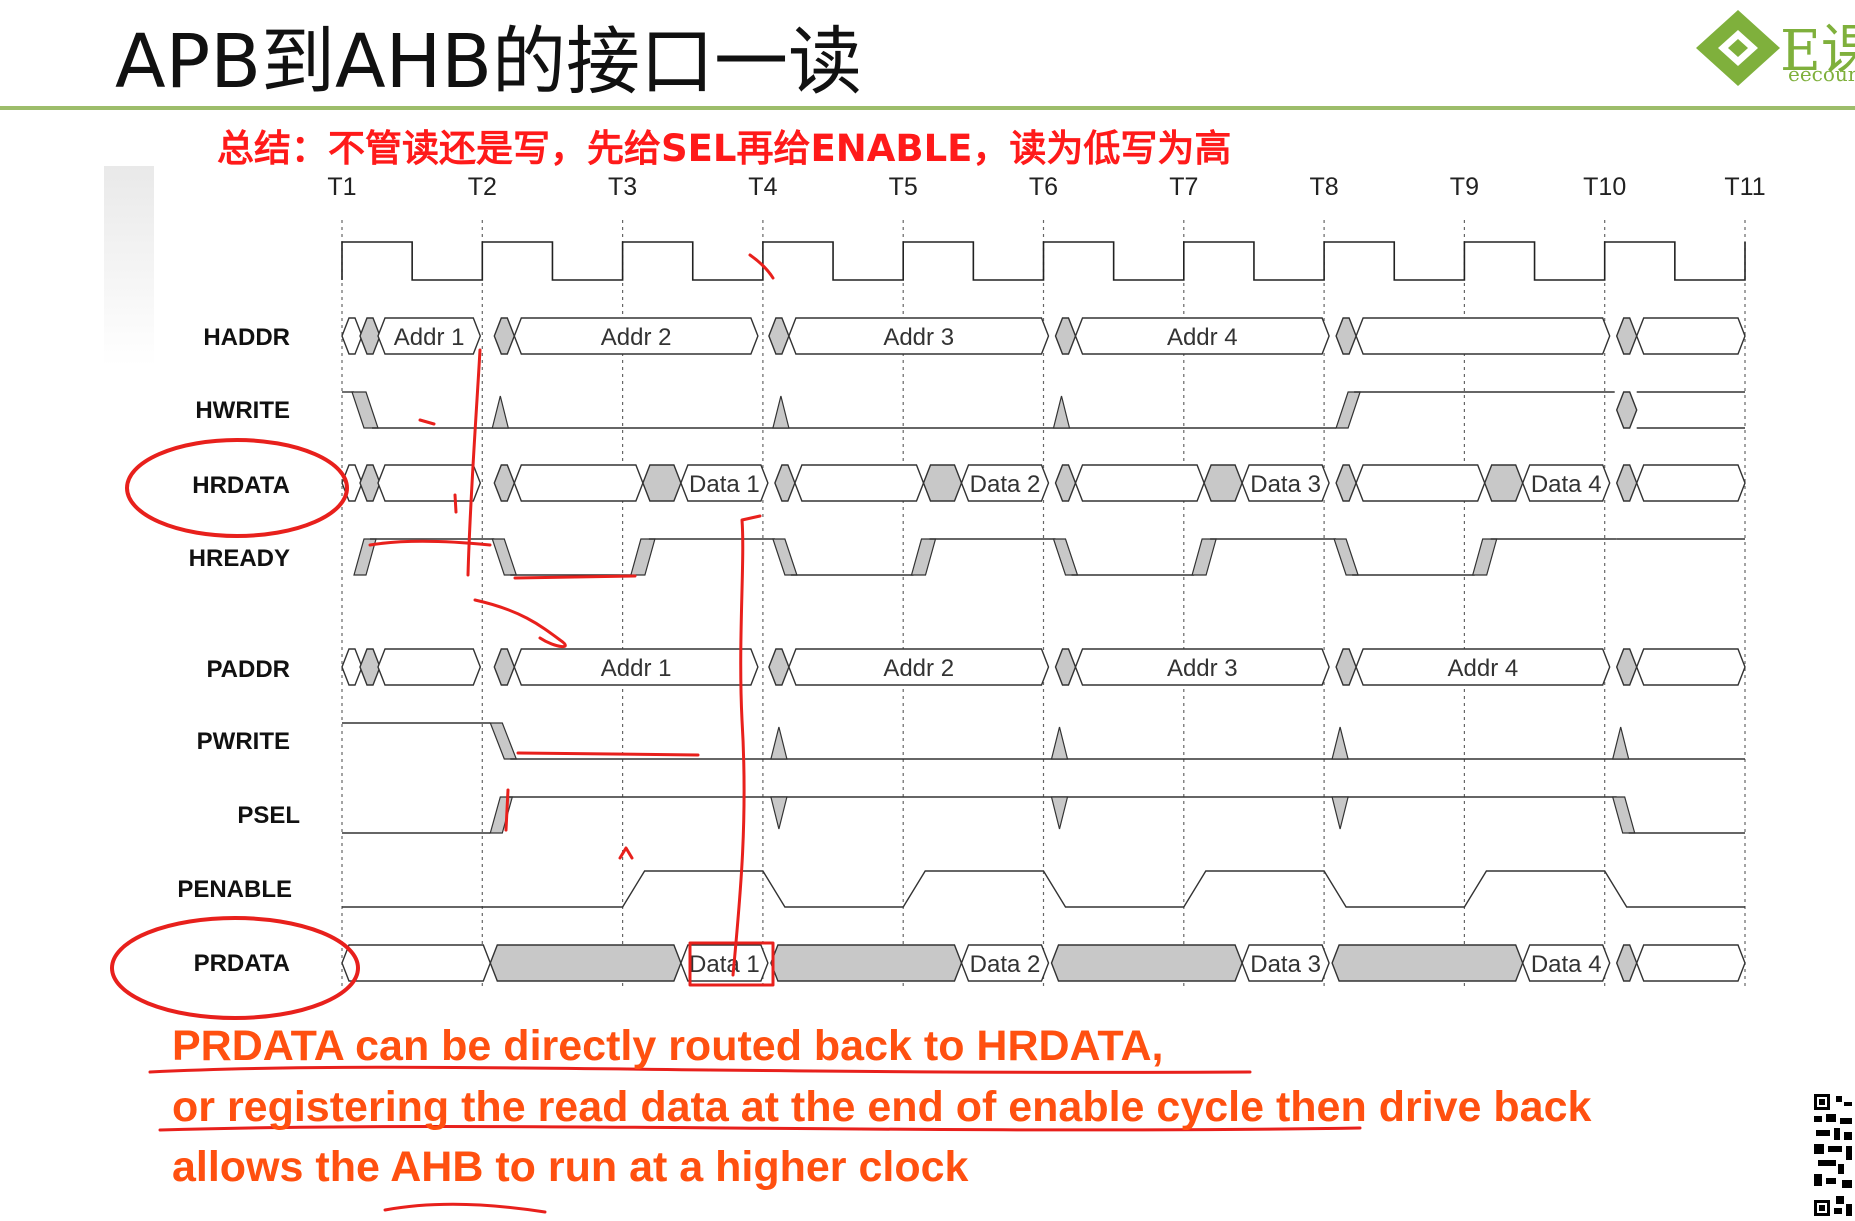 This screenshot has height=1221, width=1855. I want to click on cycle-label: T1, so click(341, 187).